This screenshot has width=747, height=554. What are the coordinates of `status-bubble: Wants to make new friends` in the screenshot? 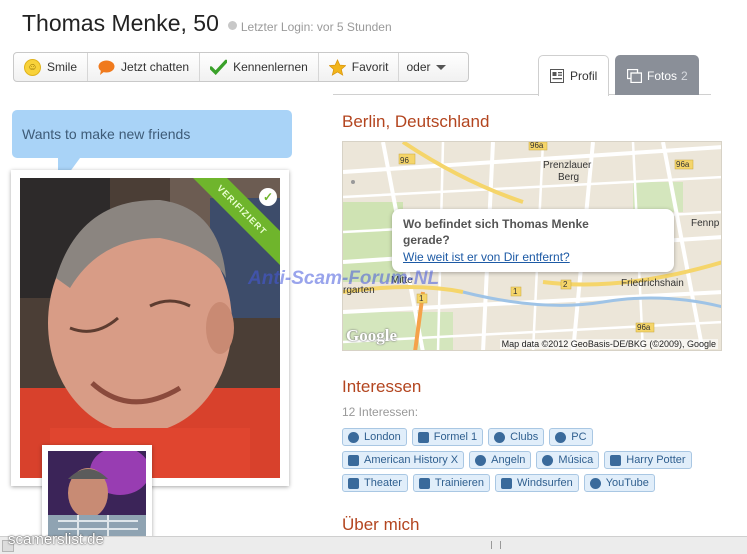 It's located at (152, 134).